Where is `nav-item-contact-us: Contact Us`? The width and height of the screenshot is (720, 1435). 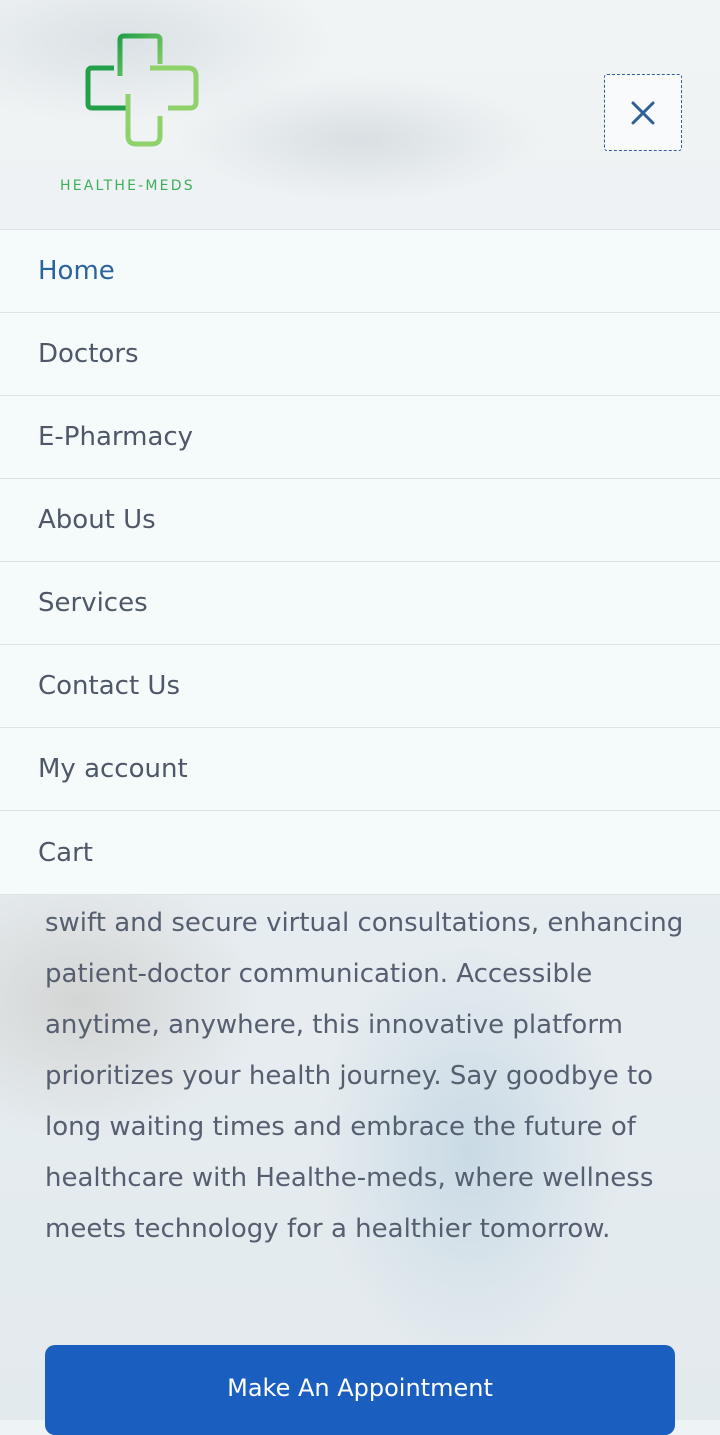
nav-item-contact-us: Contact Us is located at coordinates (360, 686).